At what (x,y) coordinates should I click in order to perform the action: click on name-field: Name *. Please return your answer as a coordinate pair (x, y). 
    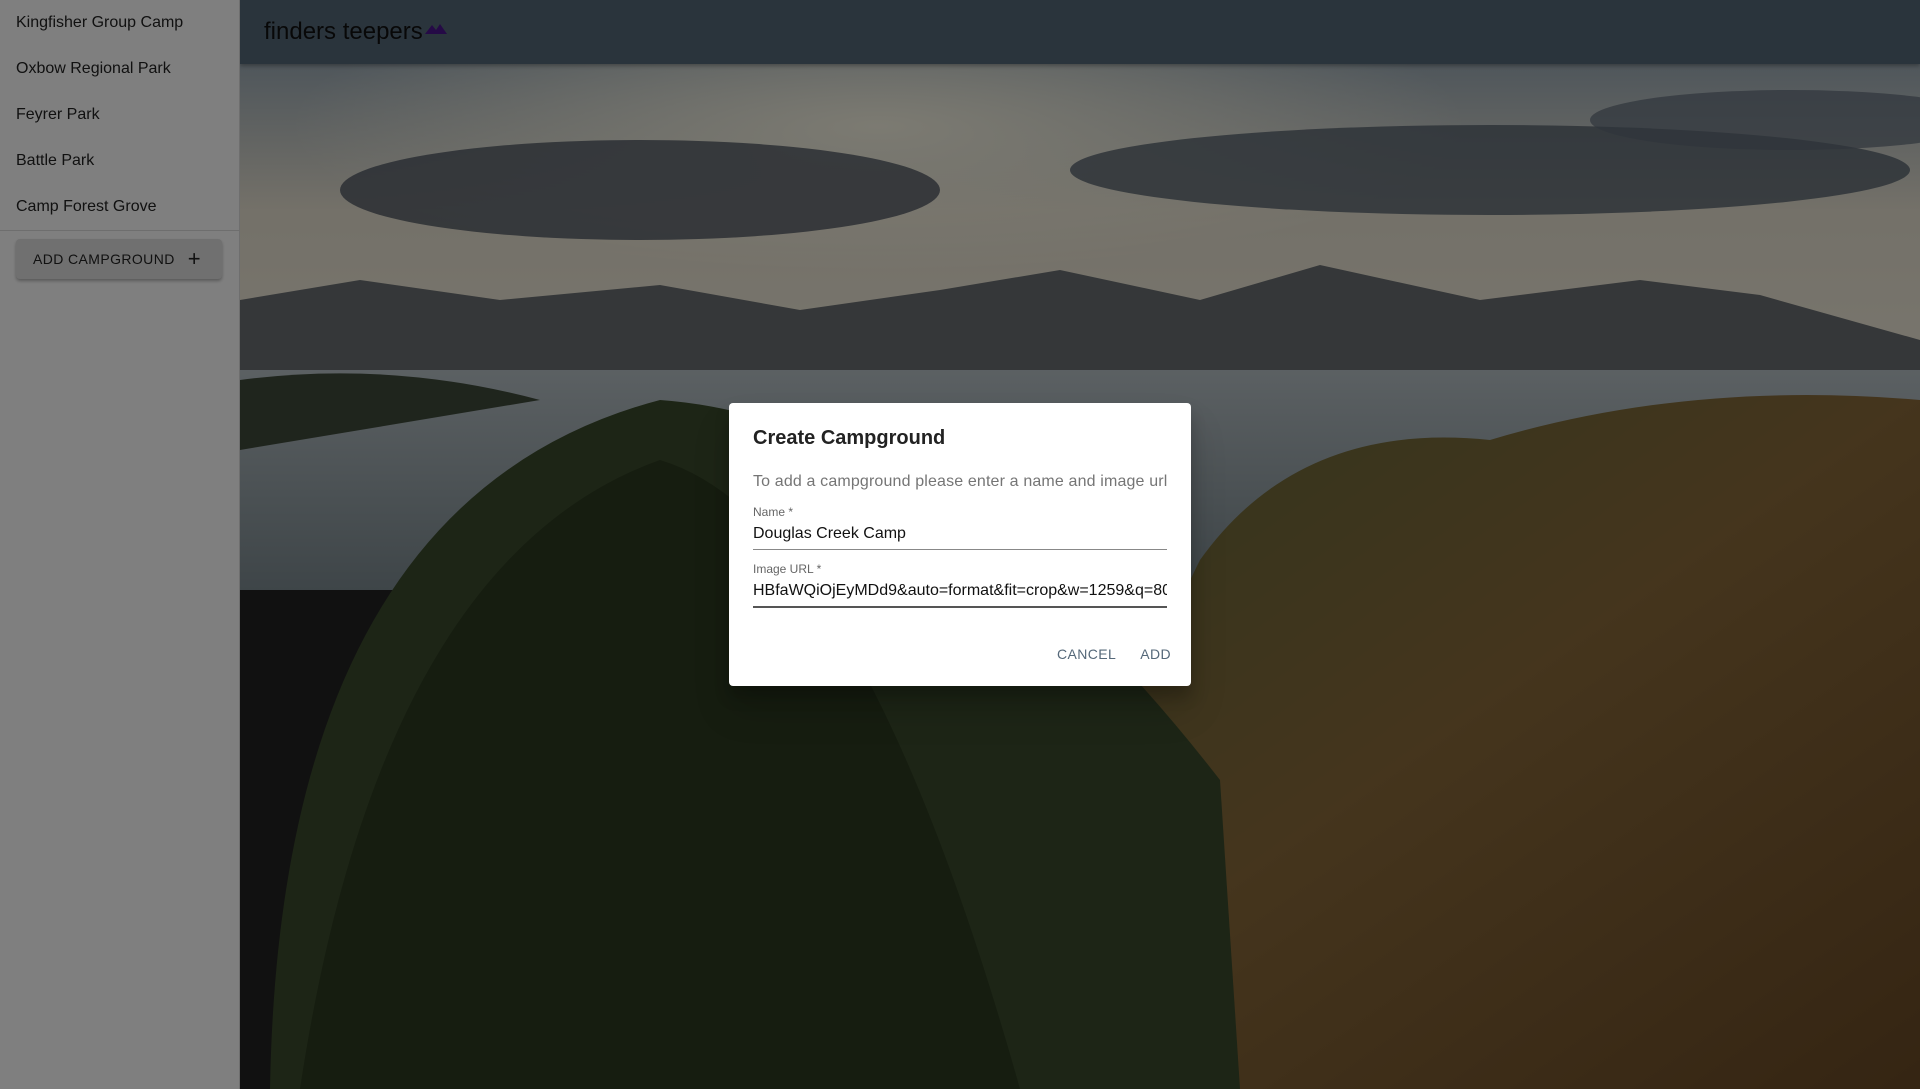
    Looking at the image, I should click on (960, 526).